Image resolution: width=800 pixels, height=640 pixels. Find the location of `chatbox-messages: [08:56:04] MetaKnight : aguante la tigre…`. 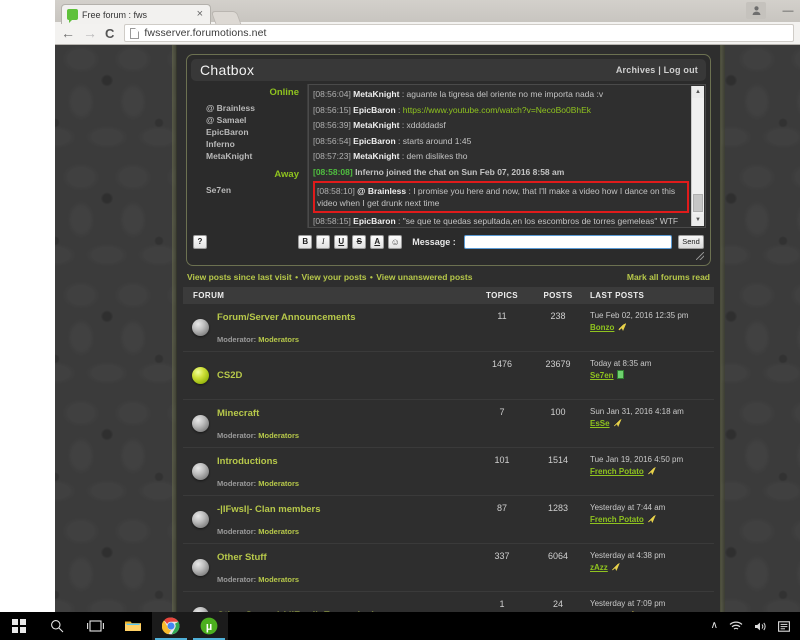

chatbox-messages: [08:56:04] MetaKnight : aguante la tigre… is located at coordinates (507, 156).